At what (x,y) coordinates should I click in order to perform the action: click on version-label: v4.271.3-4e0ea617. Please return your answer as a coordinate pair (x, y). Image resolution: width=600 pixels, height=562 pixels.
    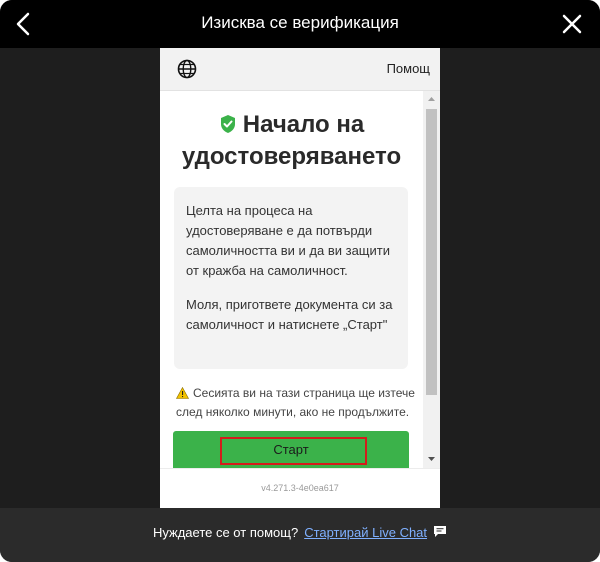
    Looking at the image, I should click on (300, 488).